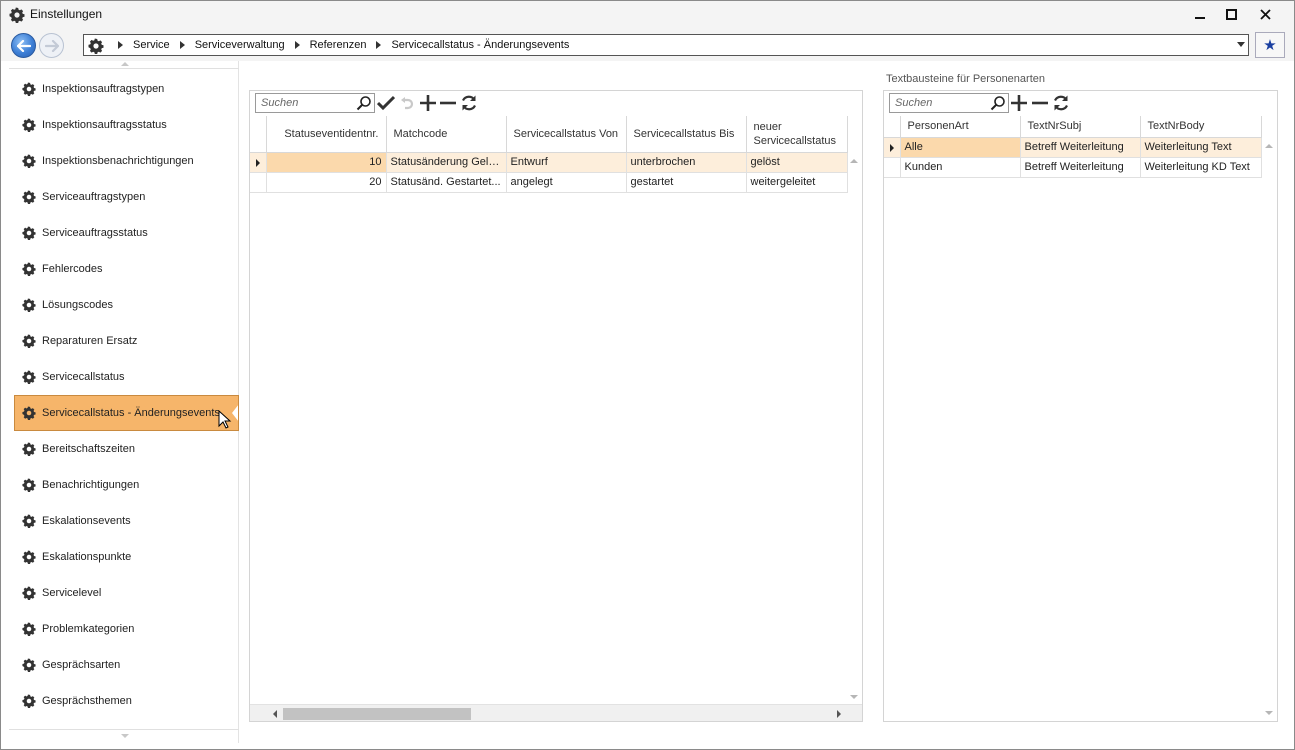 The height and width of the screenshot is (750, 1295). What do you see at coordinates (275, 714) in the screenshot?
I see `scroll-left-icon` at bounding box center [275, 714].